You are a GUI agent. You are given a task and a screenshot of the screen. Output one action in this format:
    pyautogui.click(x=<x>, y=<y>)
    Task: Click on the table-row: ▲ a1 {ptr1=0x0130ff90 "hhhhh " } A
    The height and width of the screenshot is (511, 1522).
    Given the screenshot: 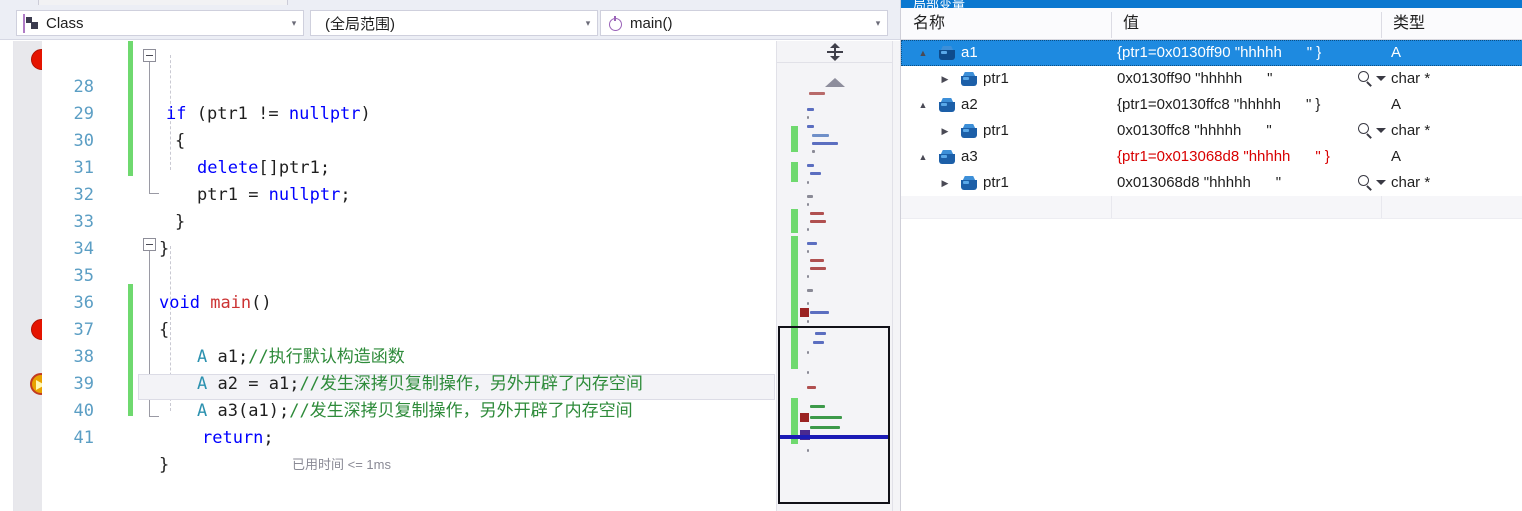 What is the action you would take?
    pyautogui.click(x=1211, y=53)
    